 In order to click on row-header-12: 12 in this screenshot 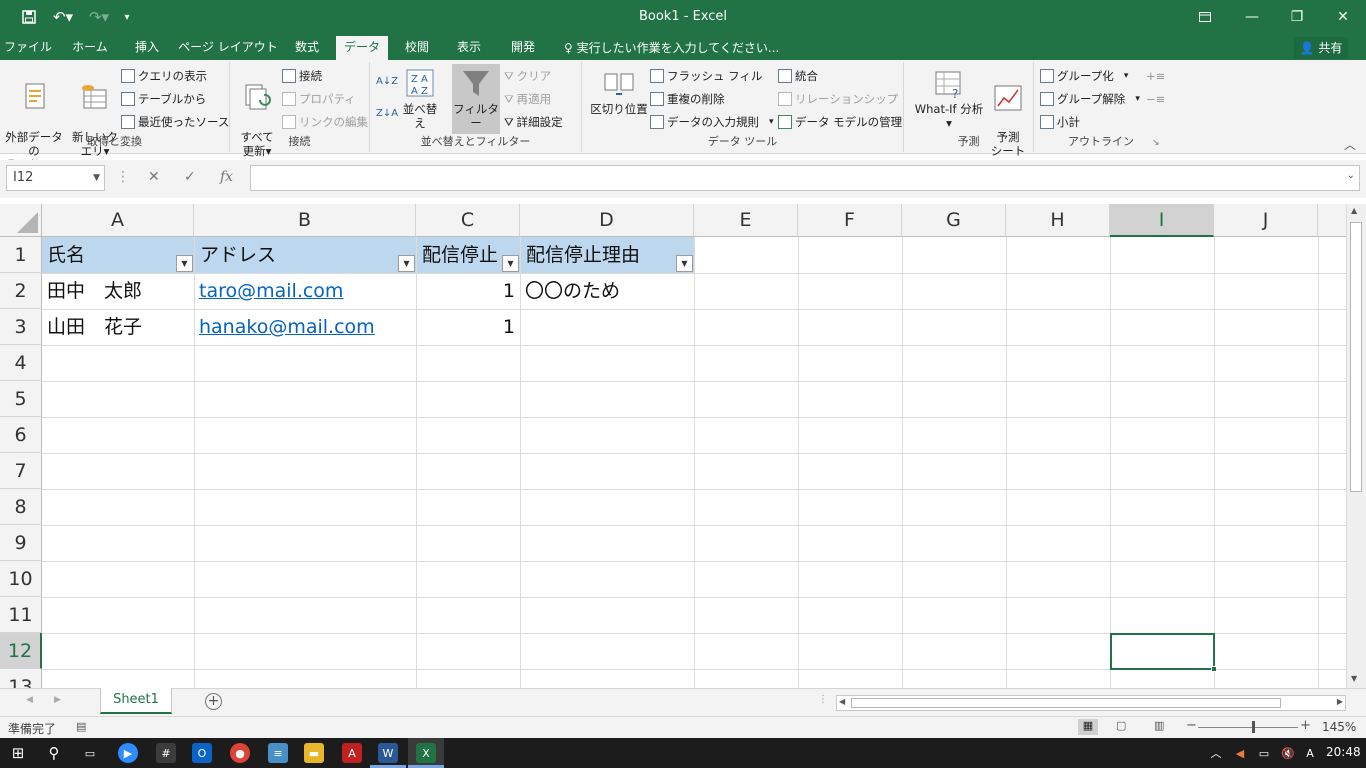, I will do `click(21, 651)`.